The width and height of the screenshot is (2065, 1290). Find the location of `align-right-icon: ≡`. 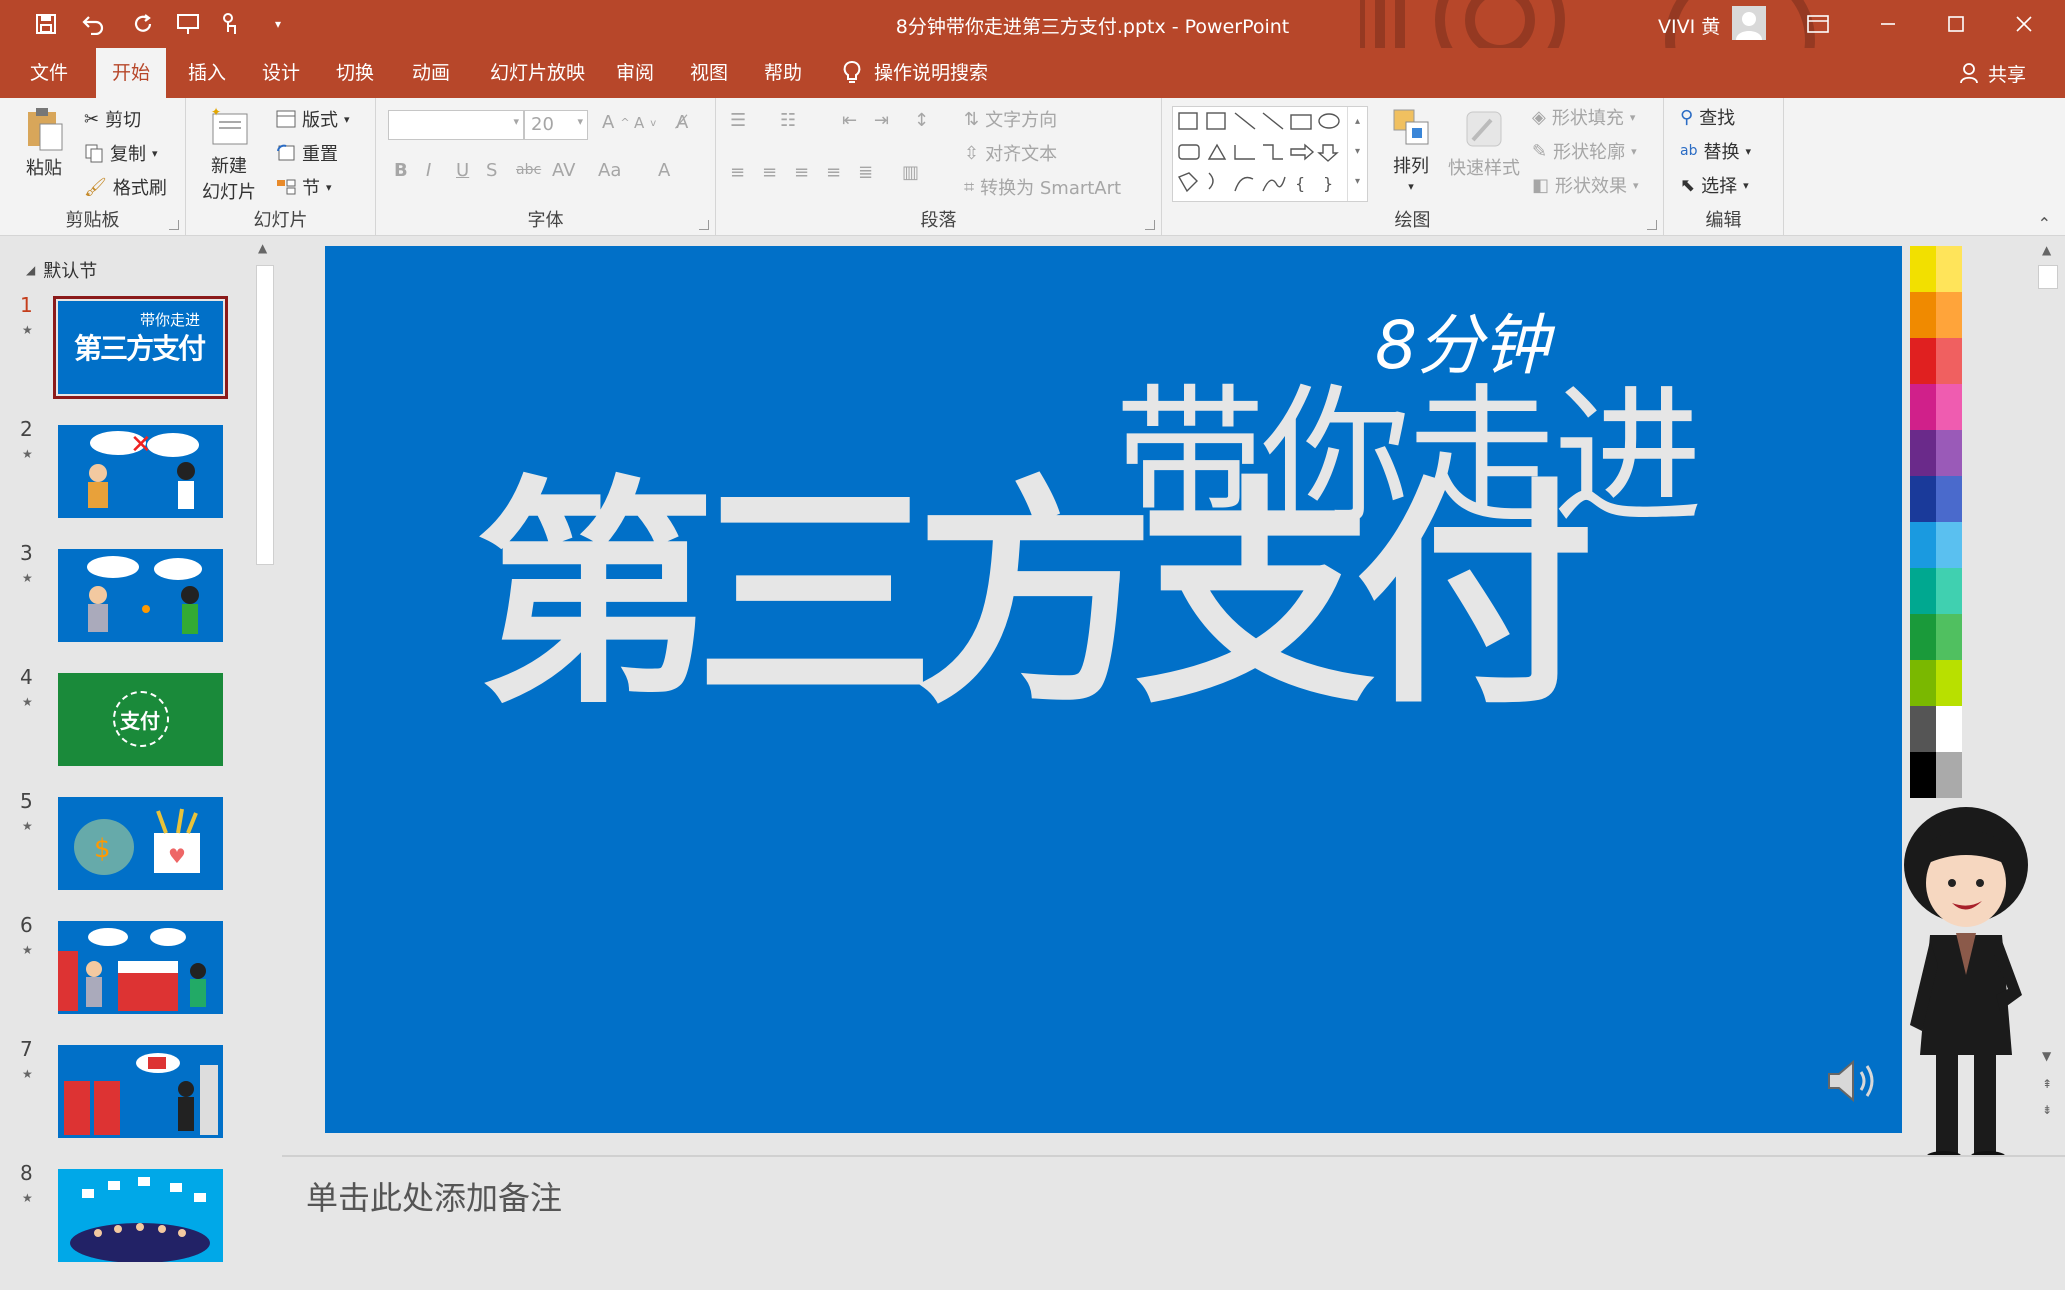

align-right-icon: ≡ is located at coordinates (801, 172).